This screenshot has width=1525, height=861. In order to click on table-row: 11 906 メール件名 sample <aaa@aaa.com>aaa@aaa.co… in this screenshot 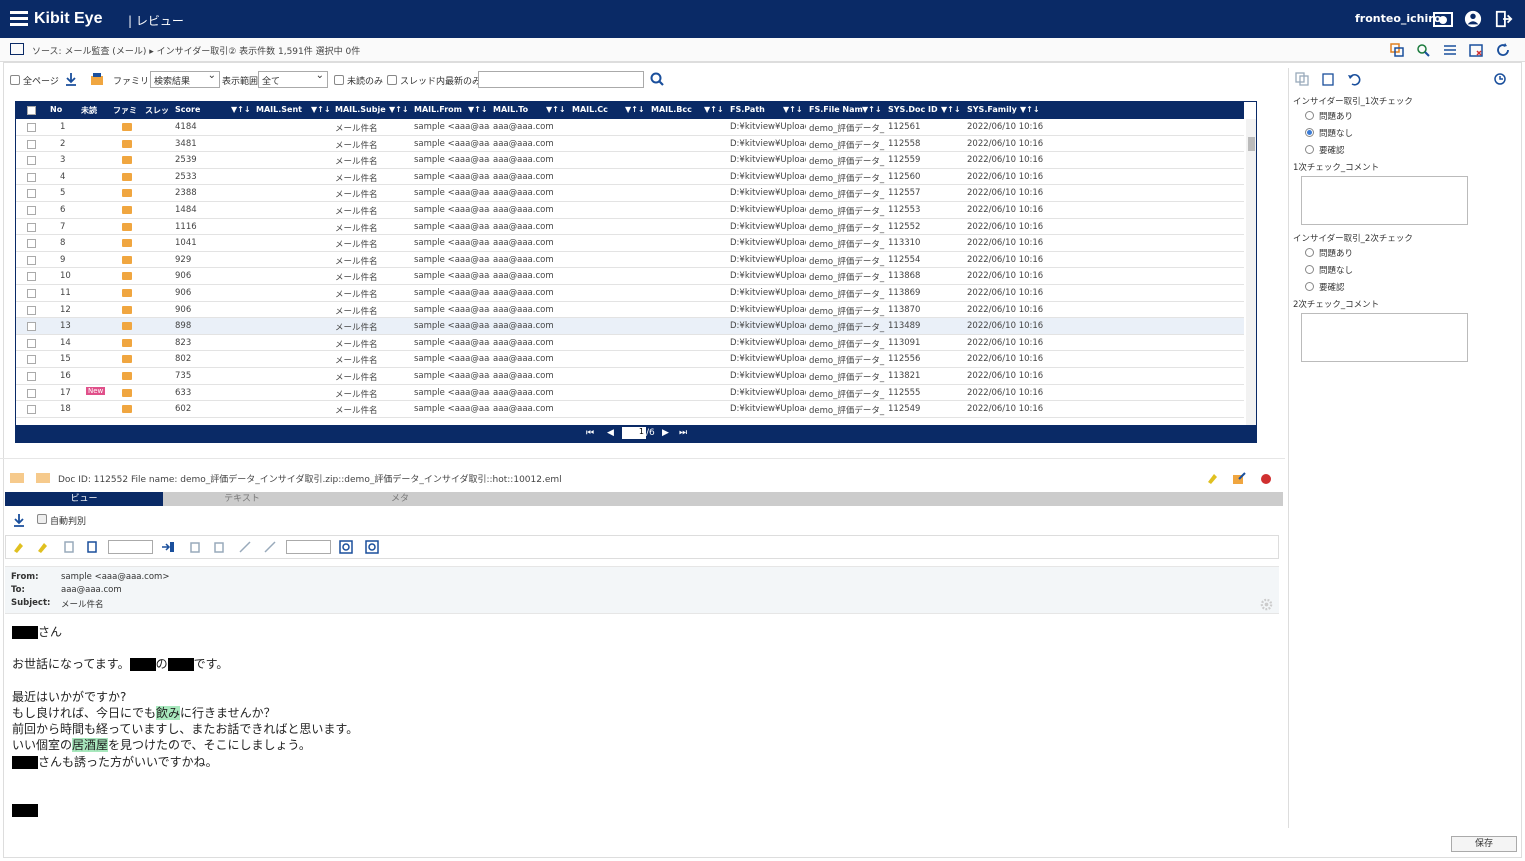, I will do `click(630, 293)`.